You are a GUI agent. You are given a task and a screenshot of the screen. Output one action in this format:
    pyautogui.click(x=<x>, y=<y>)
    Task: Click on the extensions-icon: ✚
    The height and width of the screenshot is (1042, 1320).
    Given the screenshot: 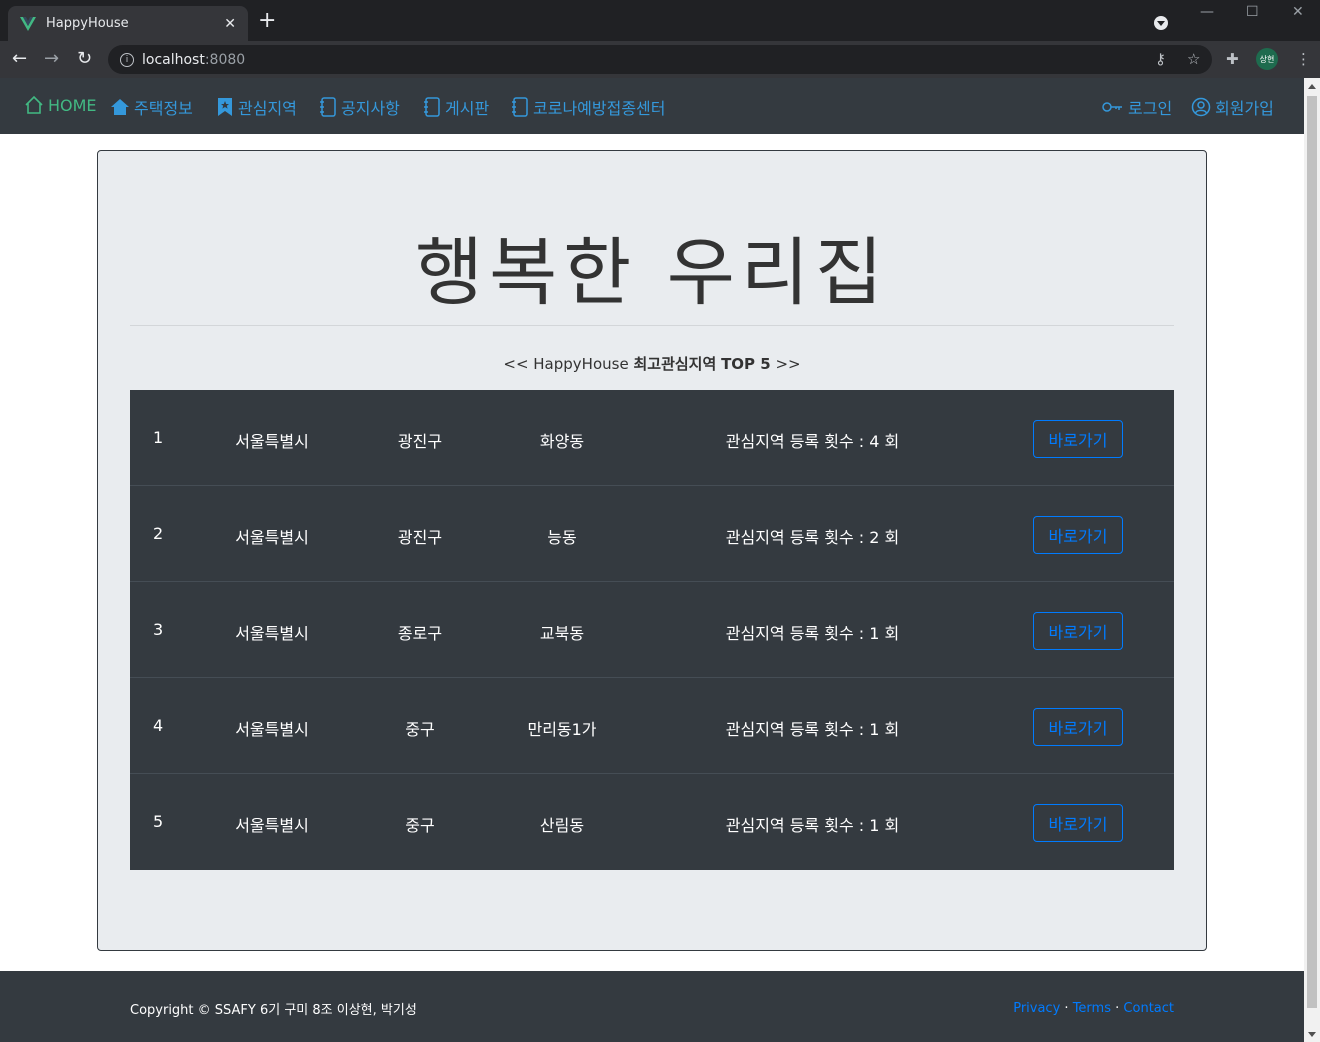 What is the action you would take?
    pyautogui.click(x=1232, y=59)
    